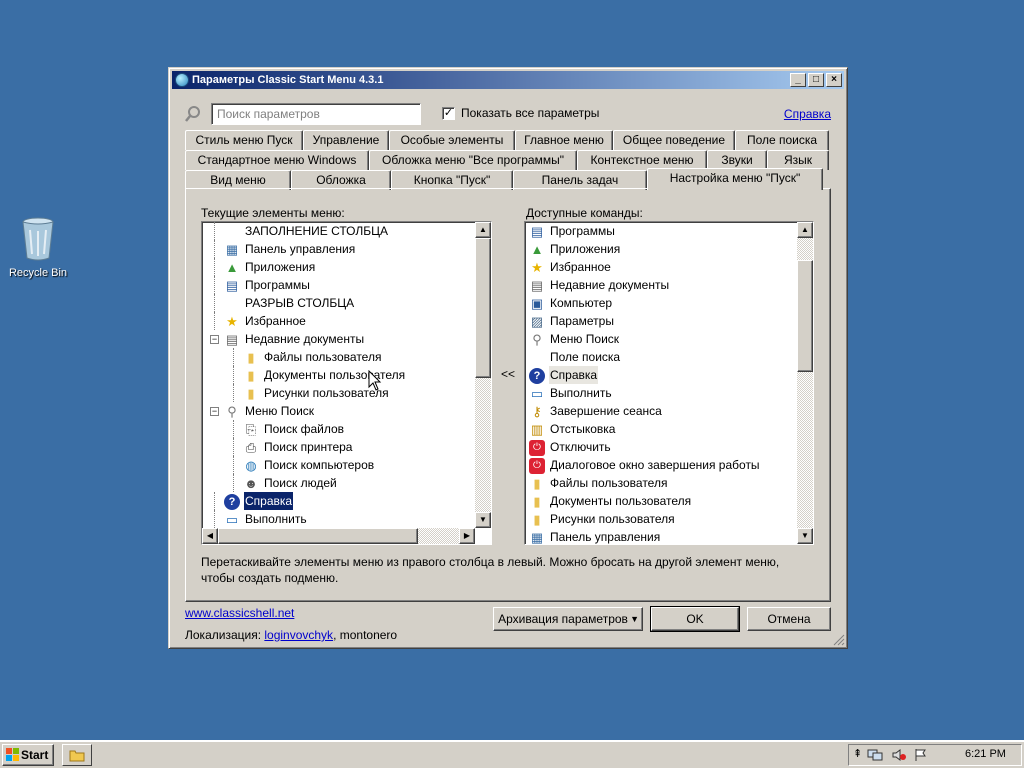 This screenshot has width=1024, height=768. Describe the element at coordinates (537, 303) in the screenshot. I see `computer-icon: ▣` at that location.